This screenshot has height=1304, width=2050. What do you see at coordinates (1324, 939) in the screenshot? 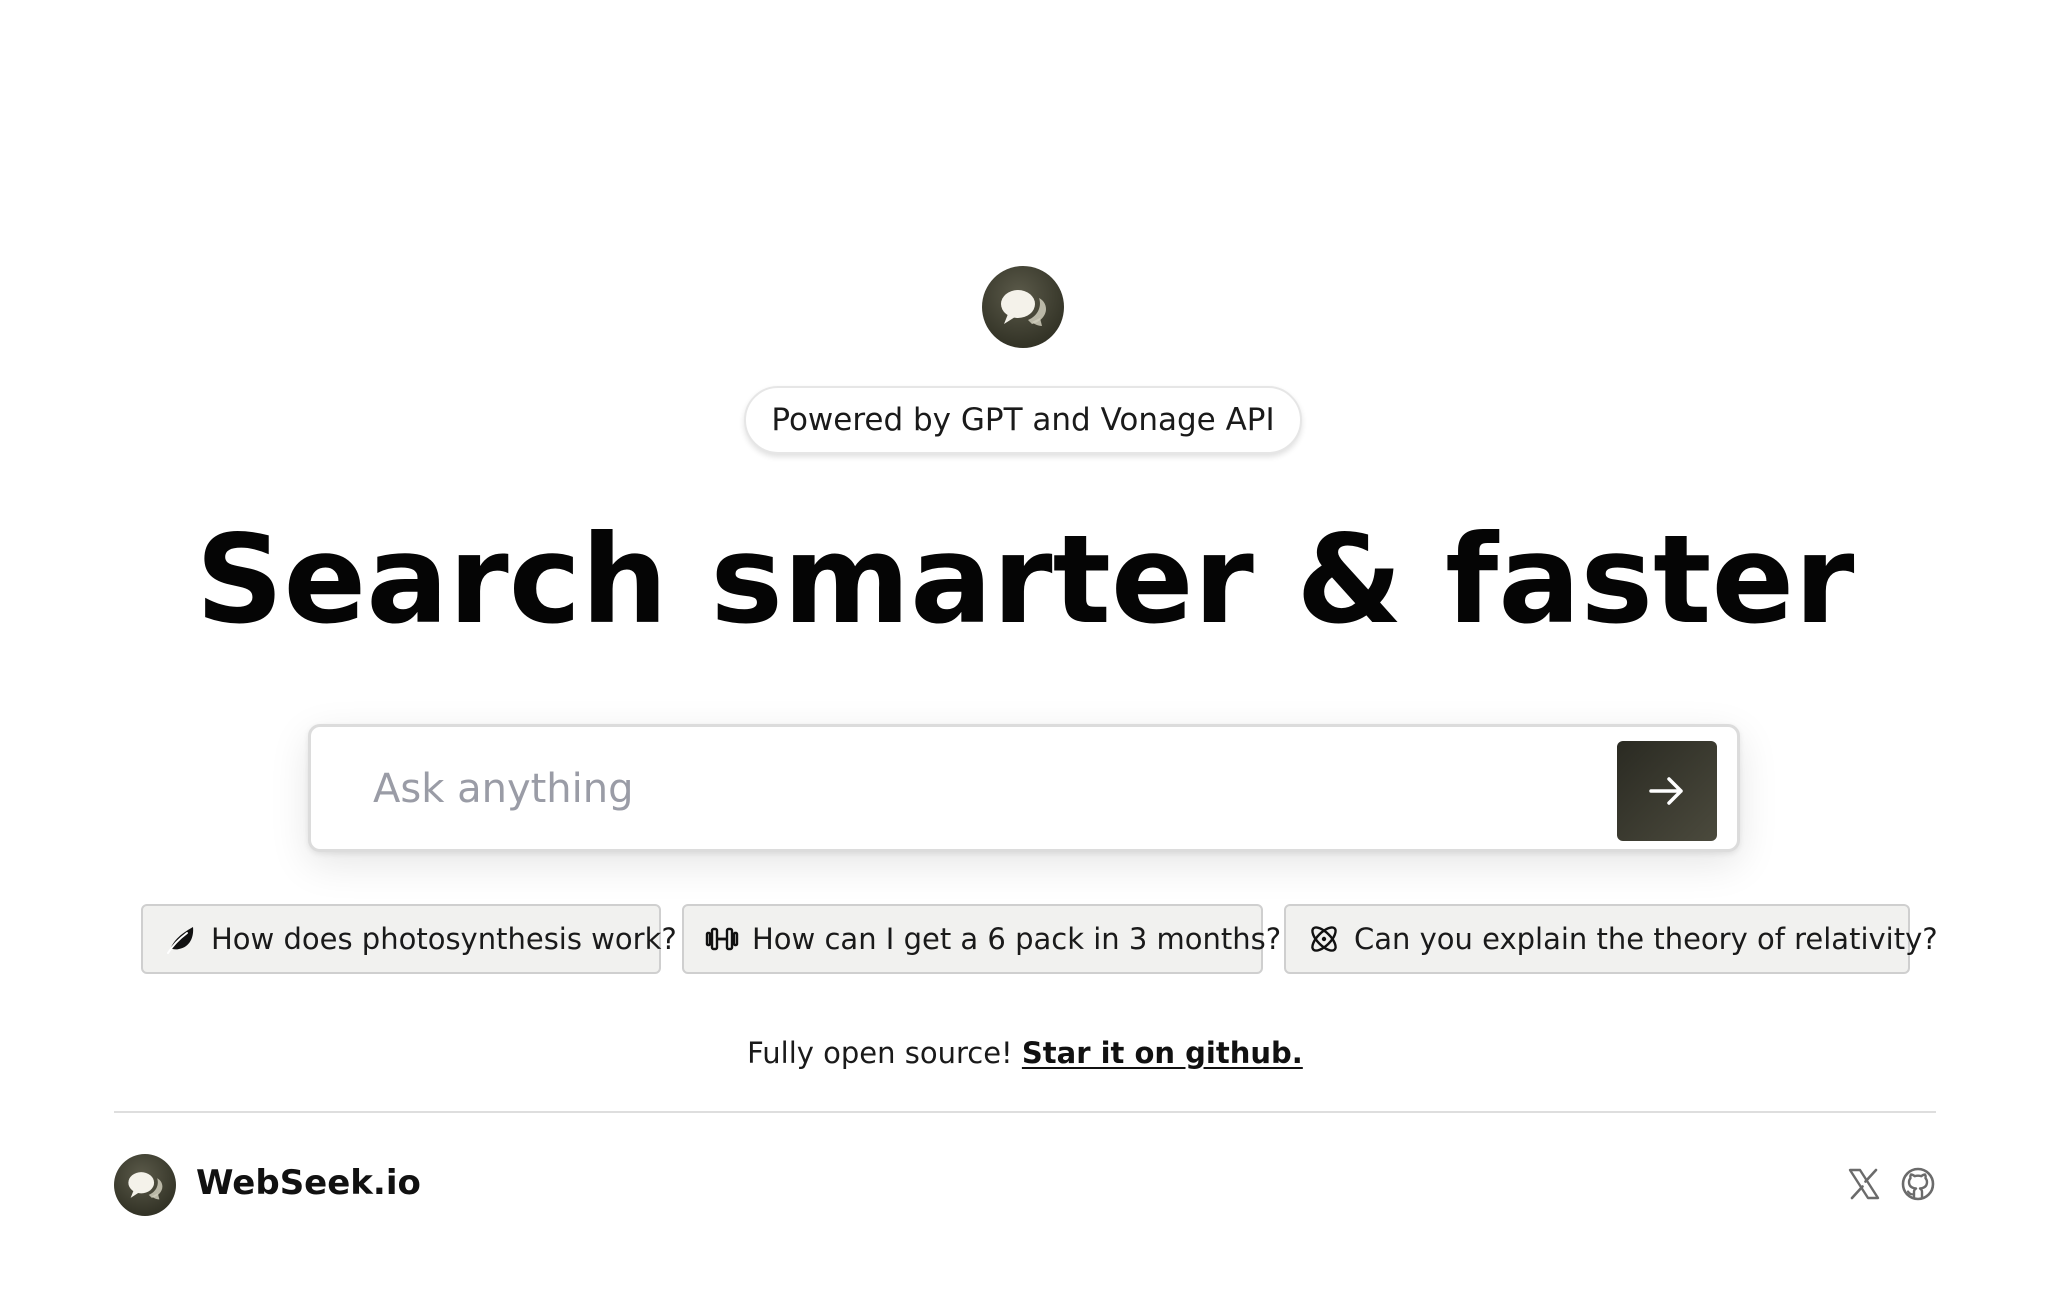
I see `atom-icon` at bounding box center [1324, 939].